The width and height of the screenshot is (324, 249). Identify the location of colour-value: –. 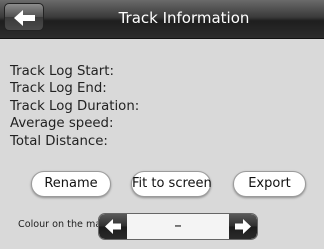
(178, 225).